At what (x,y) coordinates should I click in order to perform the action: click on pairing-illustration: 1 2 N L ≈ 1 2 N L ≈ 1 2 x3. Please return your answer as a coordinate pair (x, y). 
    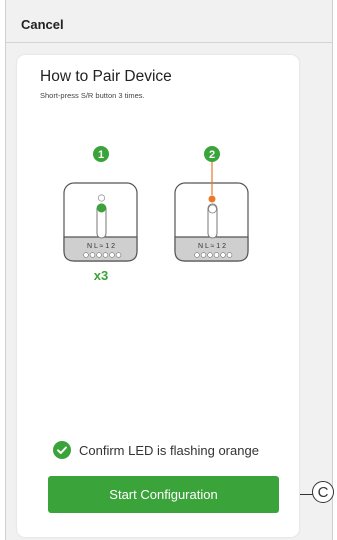
    Looking at the image, I should click on (156, 214).